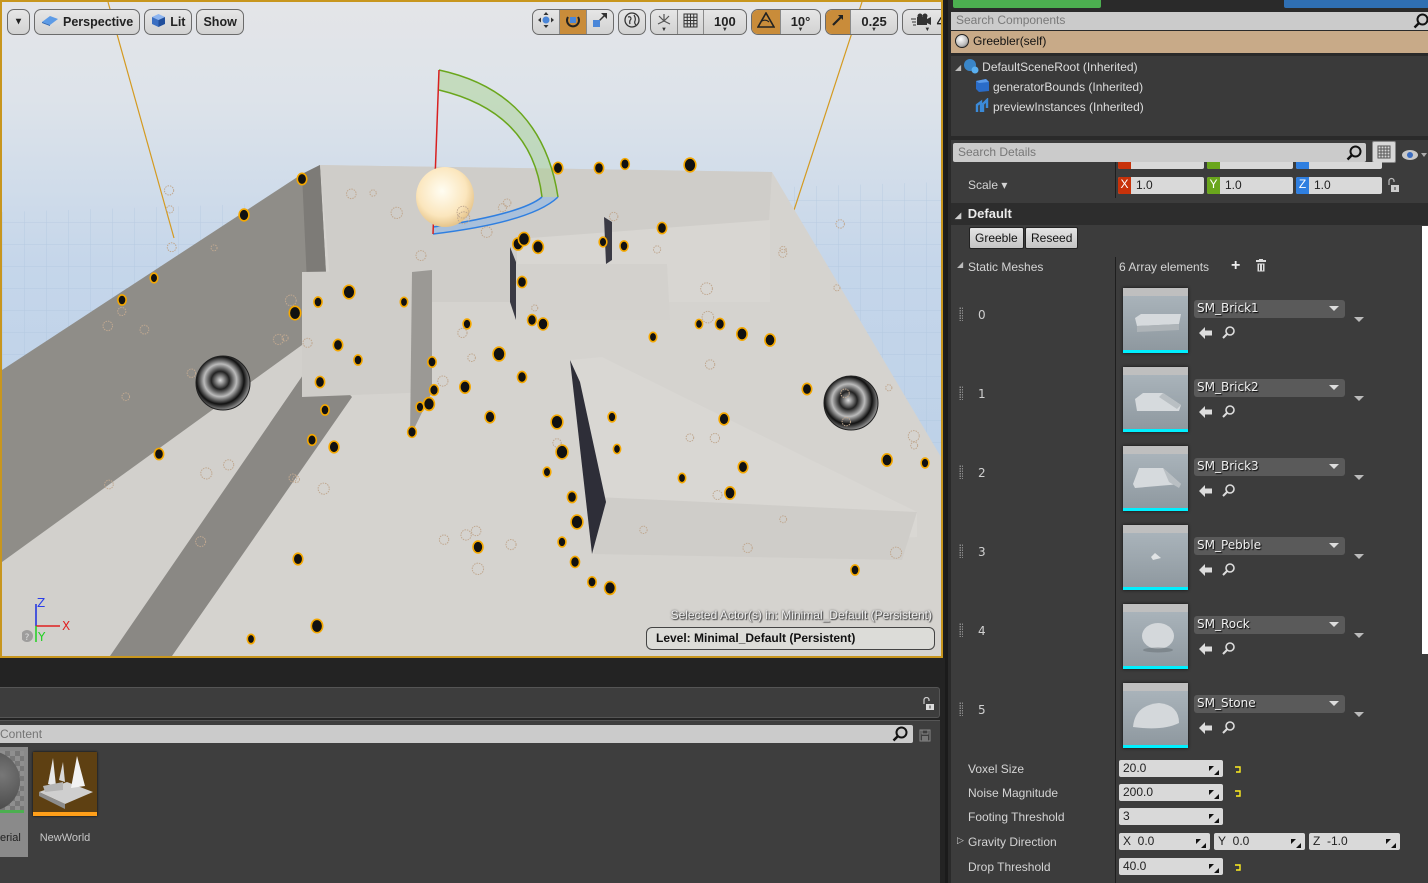 The image size is (1428, 883). I want to click on component-self-item: Greebler(self), so click(1189, 42).